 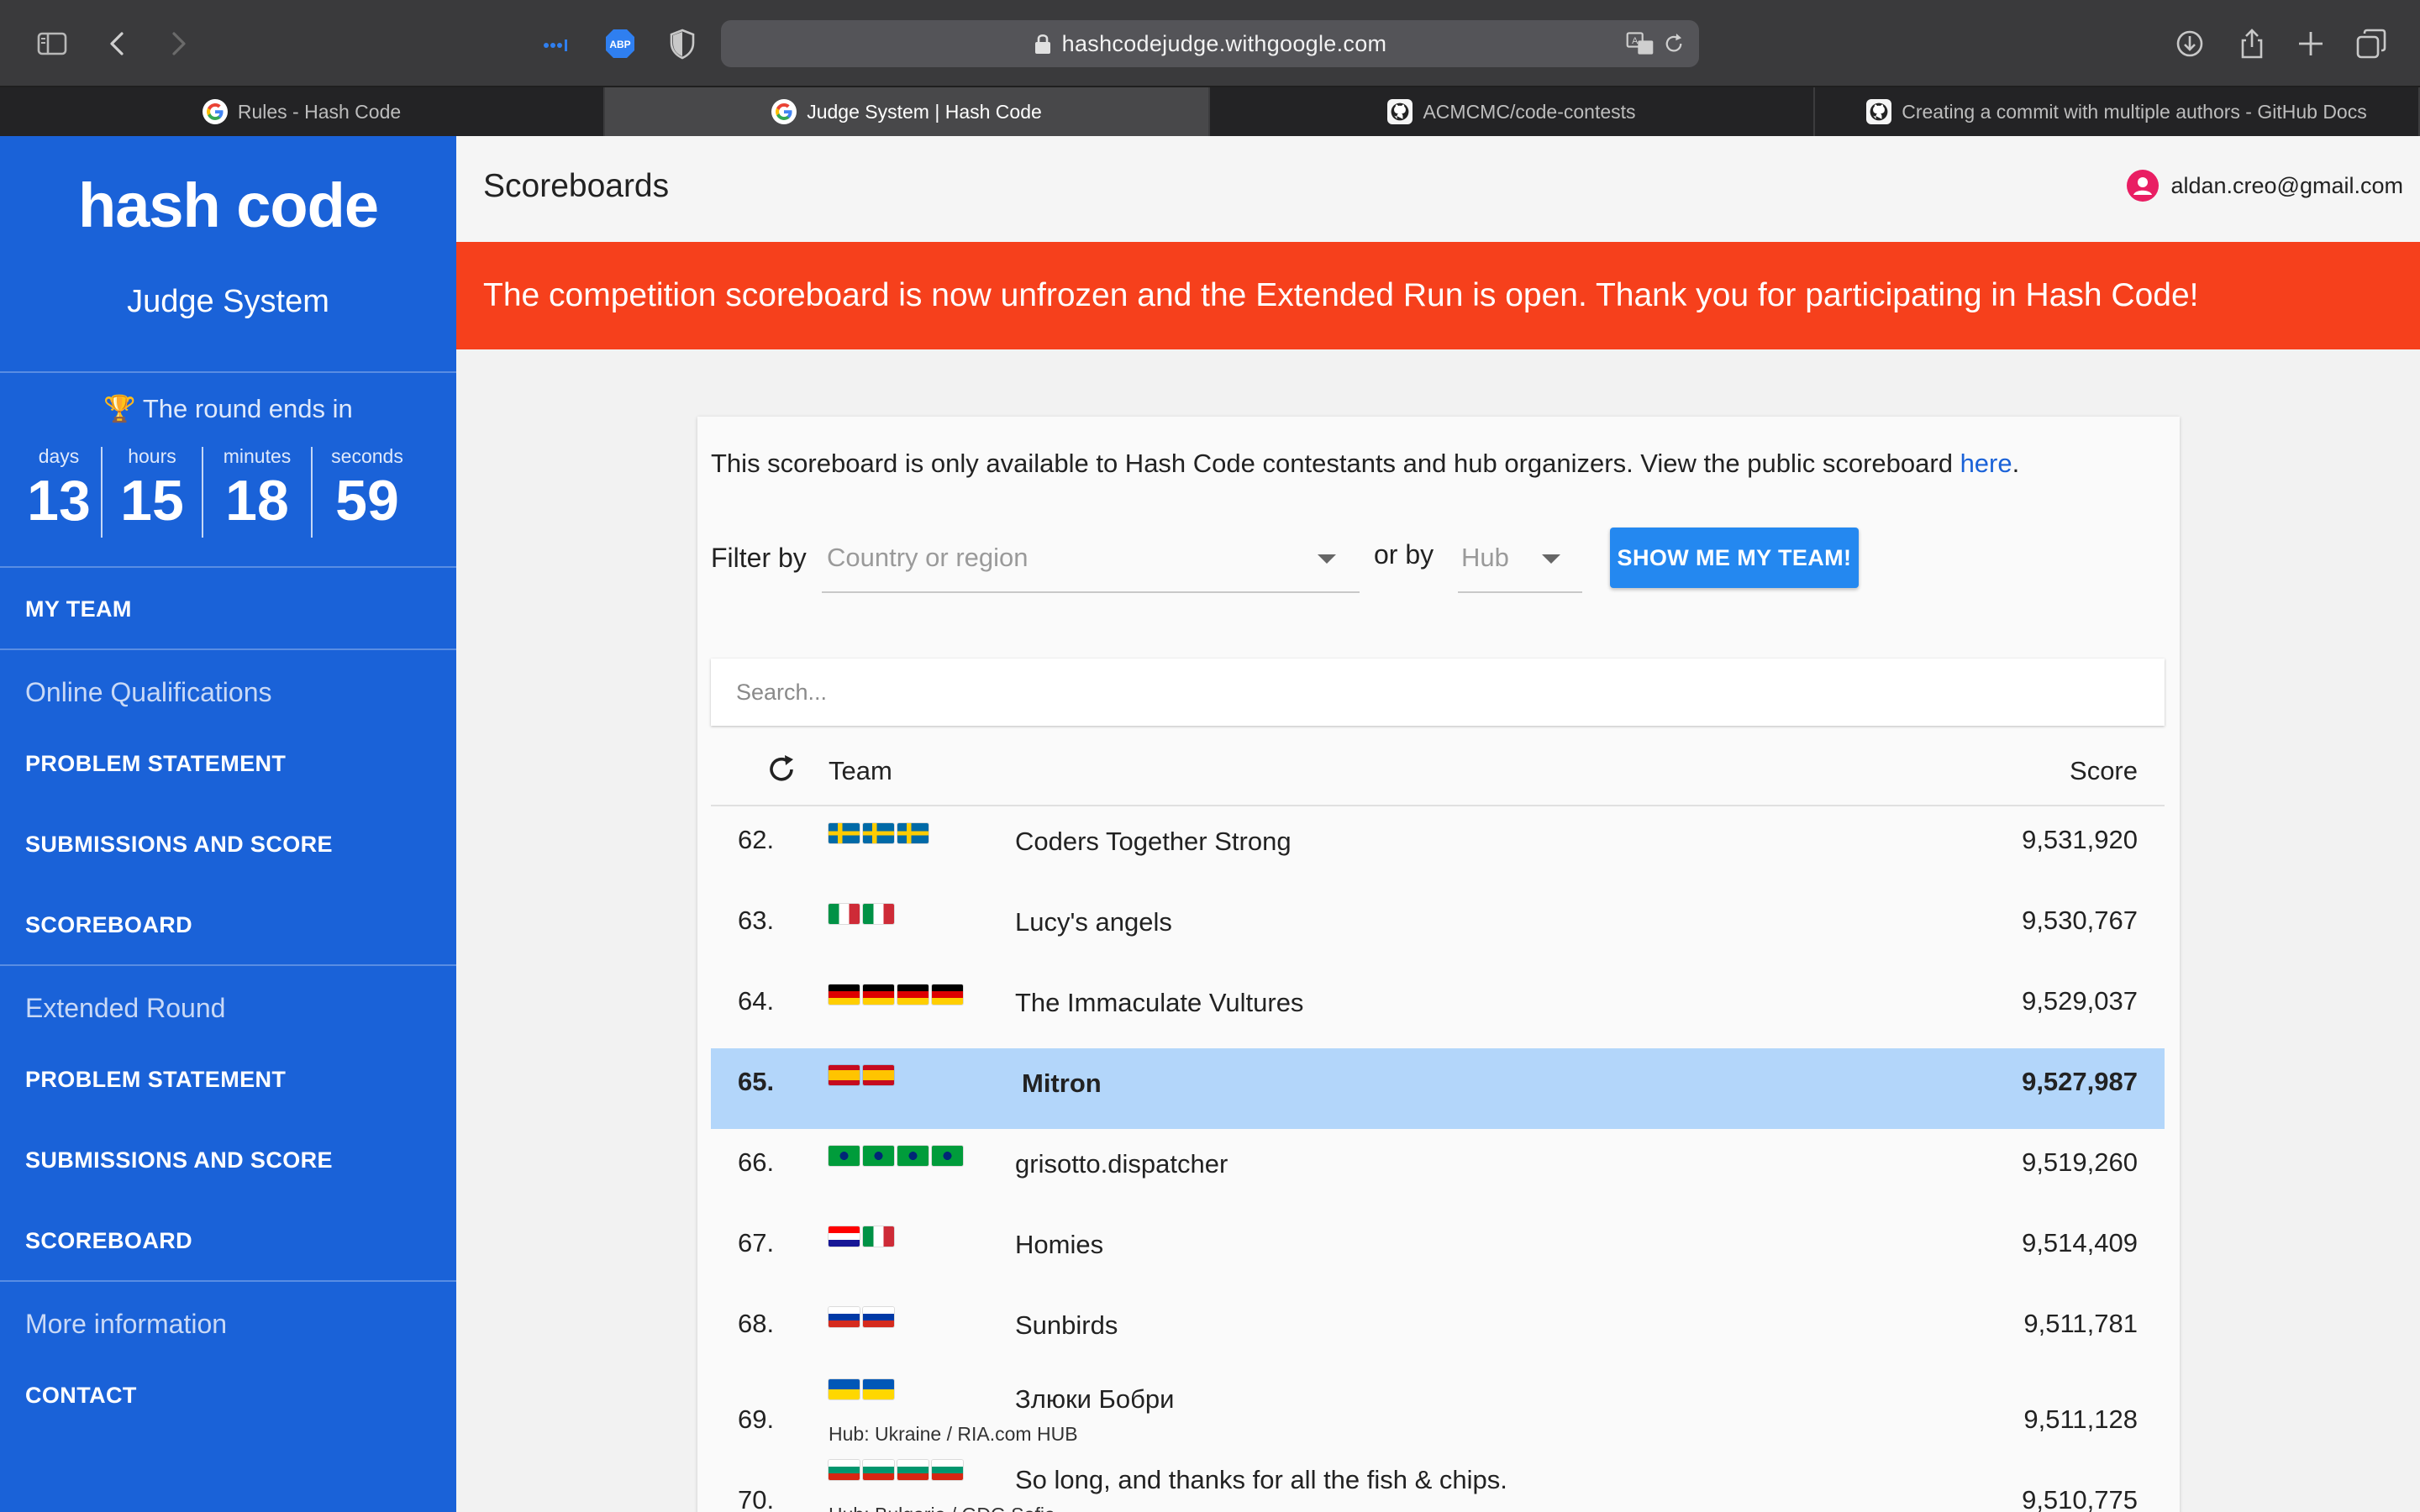 What do you see at coordinates (844, 1389) in the screenshot?
I see `ukraine-flag-icon` at bounding box center [844, 1389].